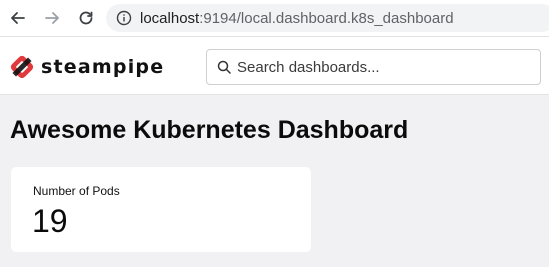 The height and width of the screenshot is (267, 549). What do you see at coordinates (76, 191) in the screenshot?
I see `card-label: Number of Pods` at bounding box center [76, 191].